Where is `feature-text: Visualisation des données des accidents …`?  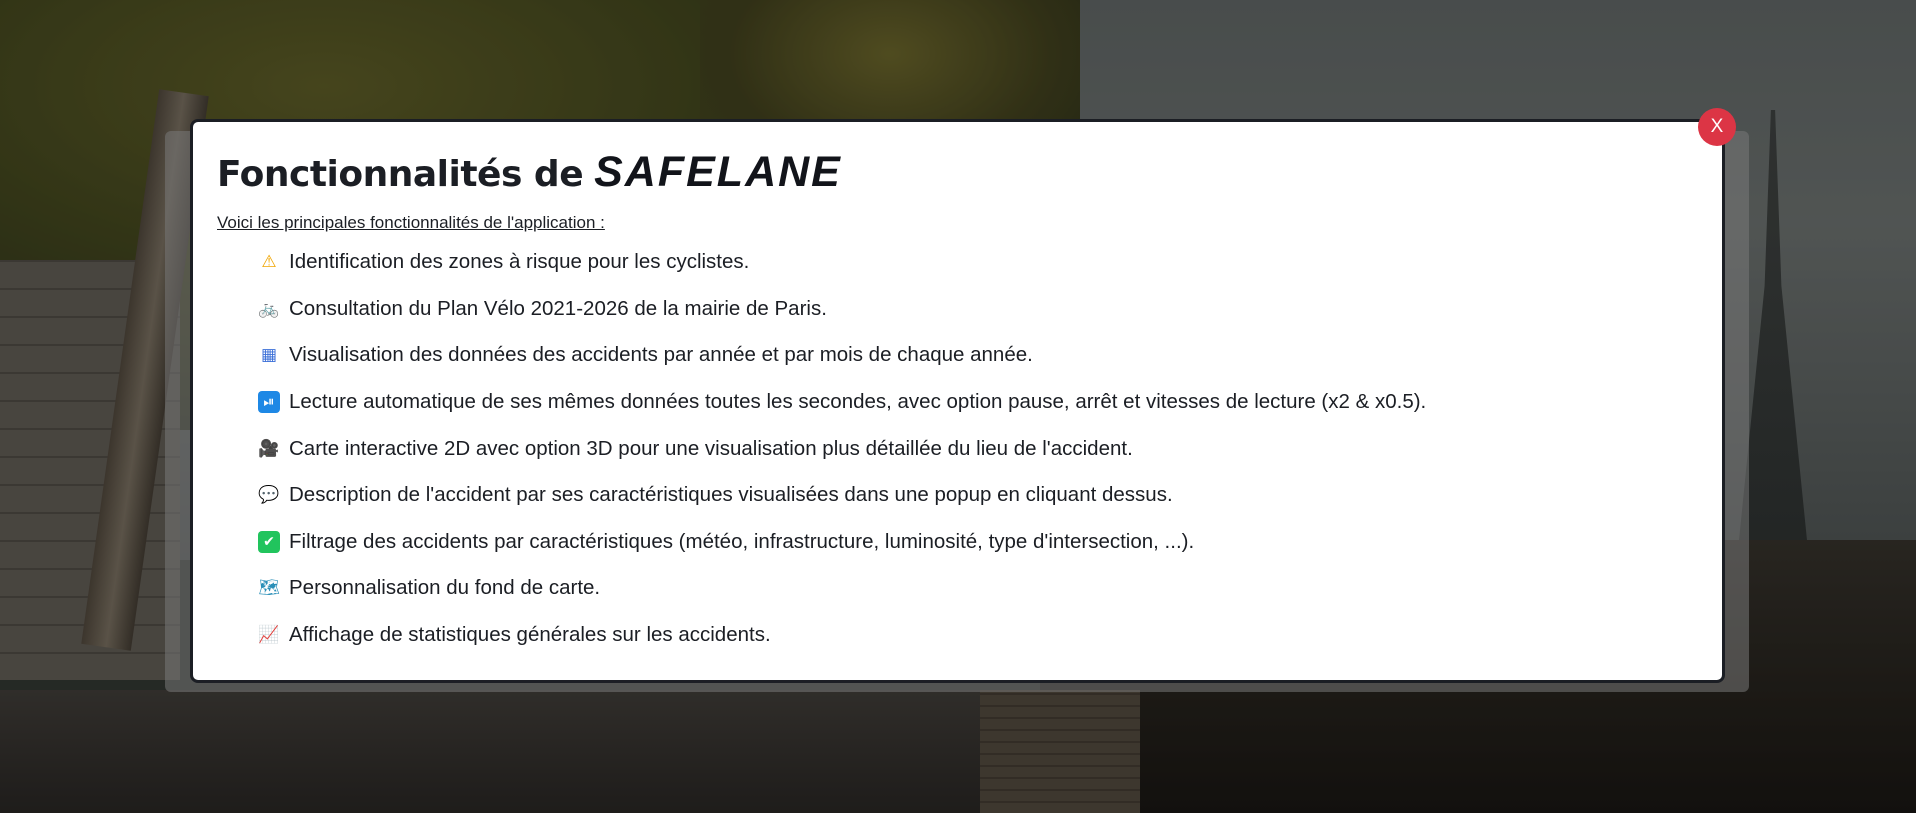
feature-text: Visualisation des données des accidents … is located at coordinates (661, 355).